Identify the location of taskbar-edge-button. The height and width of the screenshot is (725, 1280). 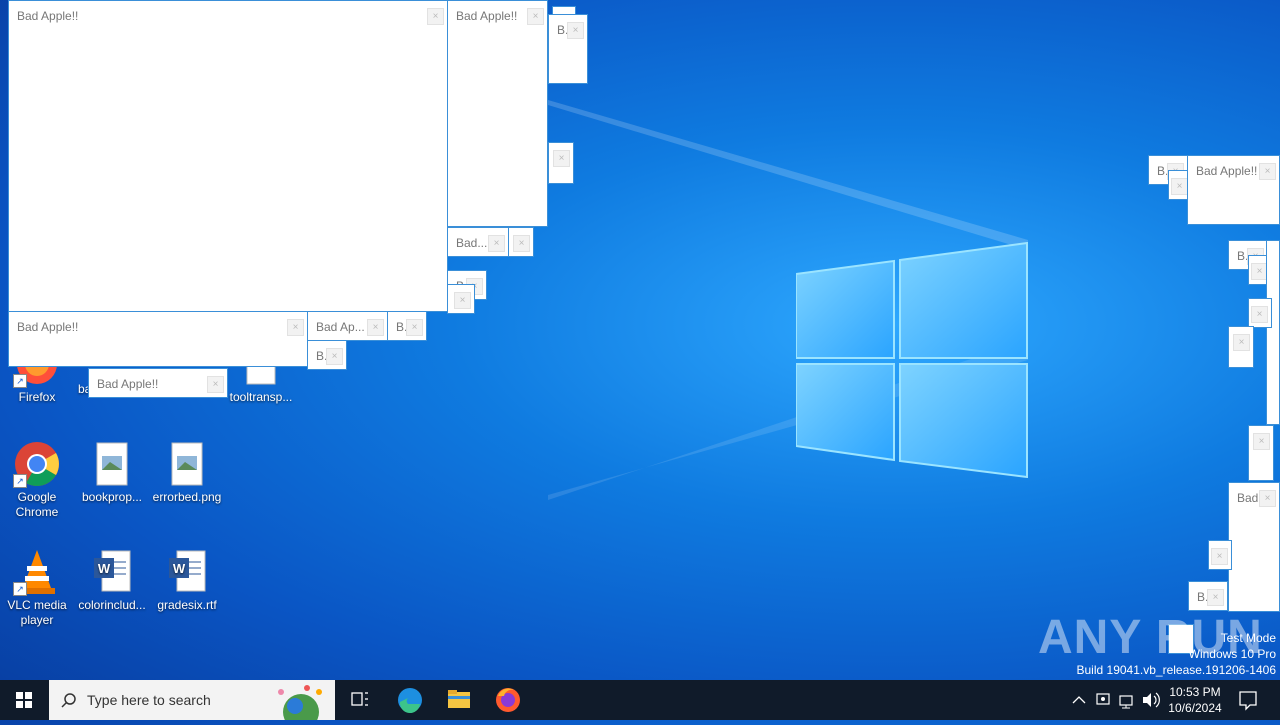
(410, 700).